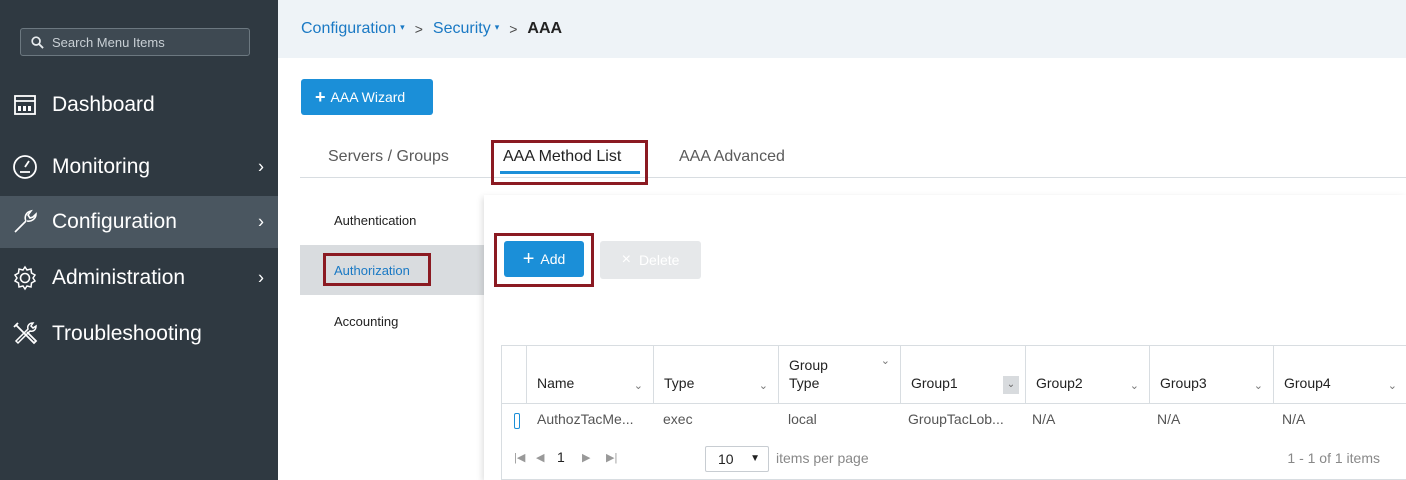  I want to click on close-icon: ×, so click(626, 259).